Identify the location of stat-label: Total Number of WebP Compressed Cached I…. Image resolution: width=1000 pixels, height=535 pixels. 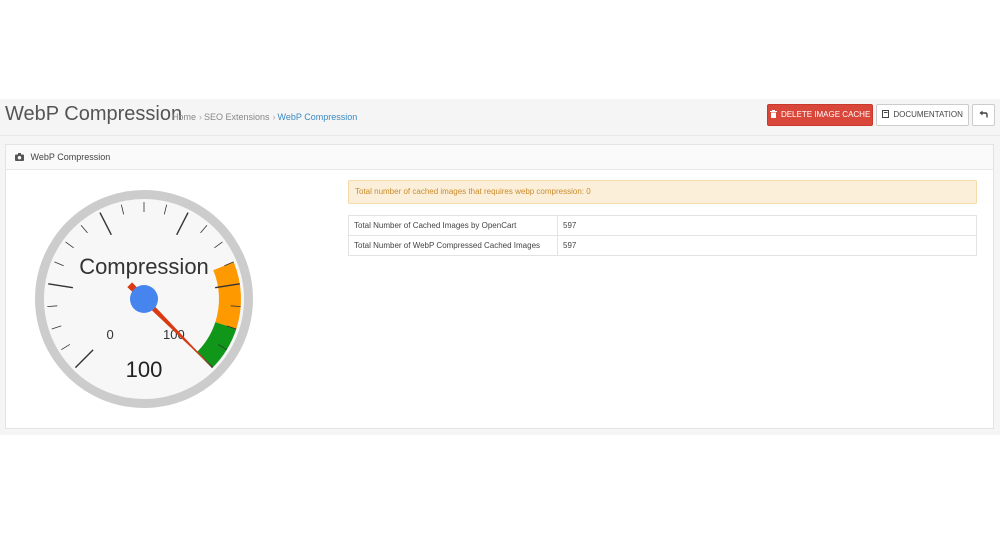
(453, 245).